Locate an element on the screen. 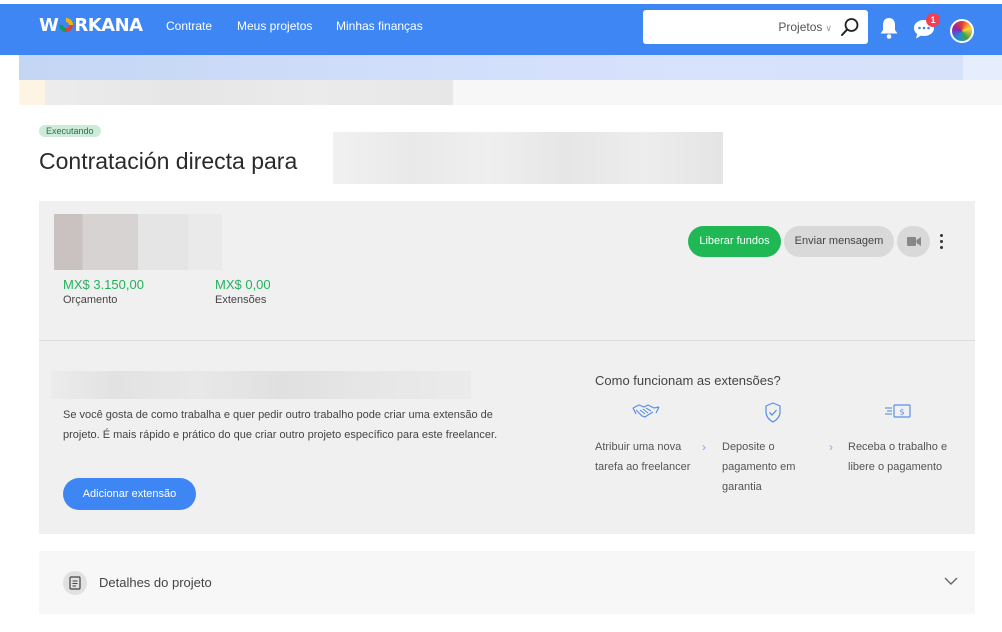 Image resolution: width=1002 pixels, height=632 pixels. money-transfer-icon: $ is located at coordinates (898, 411).